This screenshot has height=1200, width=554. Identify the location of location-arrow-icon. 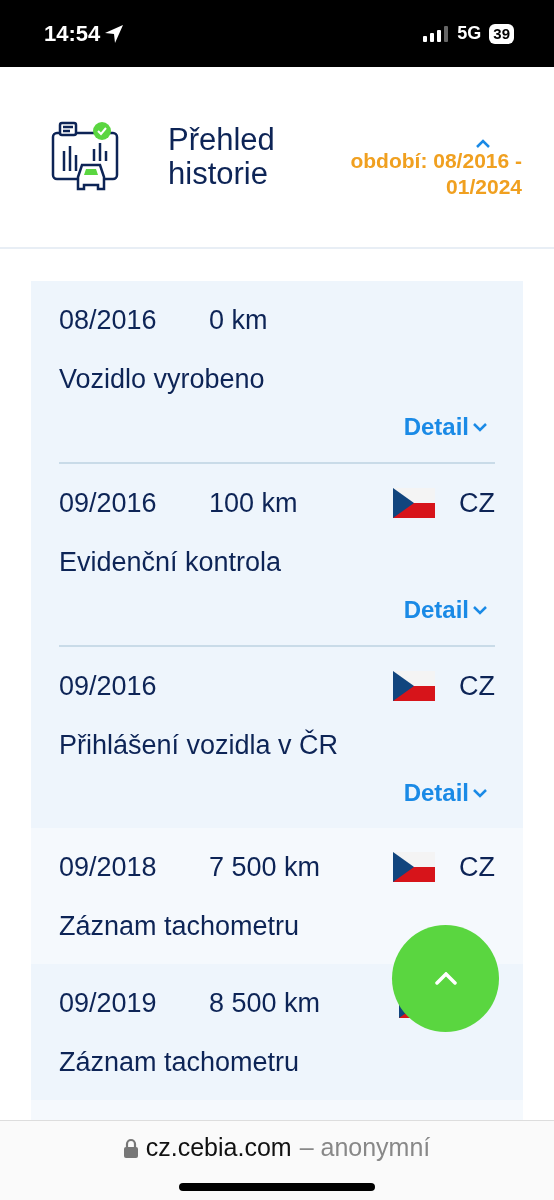
(114, 33).